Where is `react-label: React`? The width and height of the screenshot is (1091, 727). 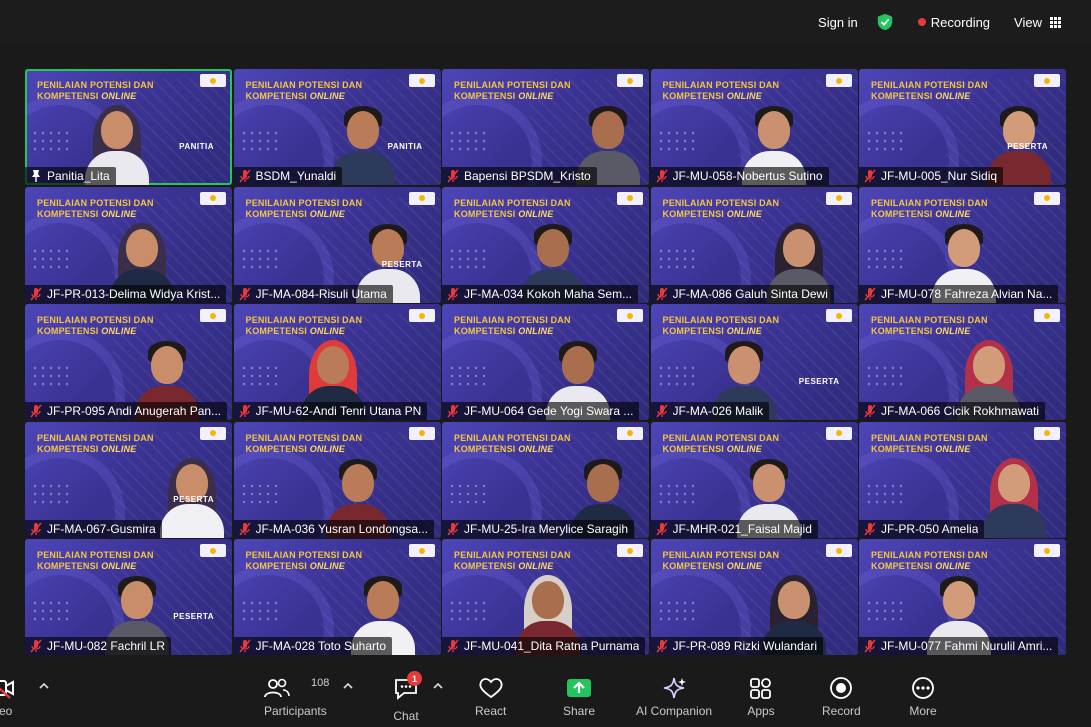
react-label: React is located at coordinates (491, 711).